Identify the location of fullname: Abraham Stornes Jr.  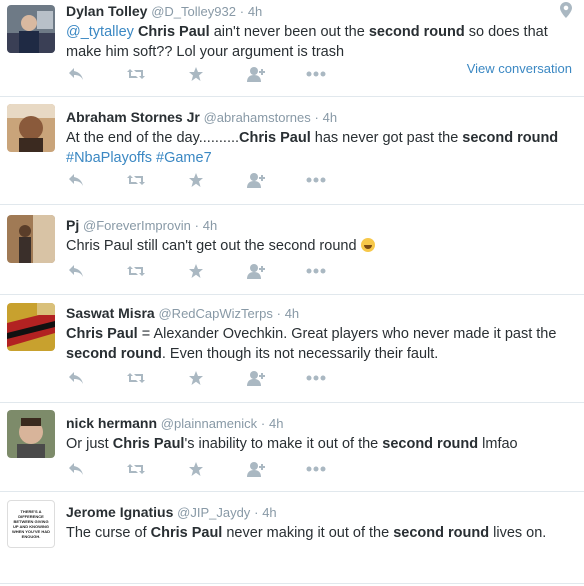
(133, 117).